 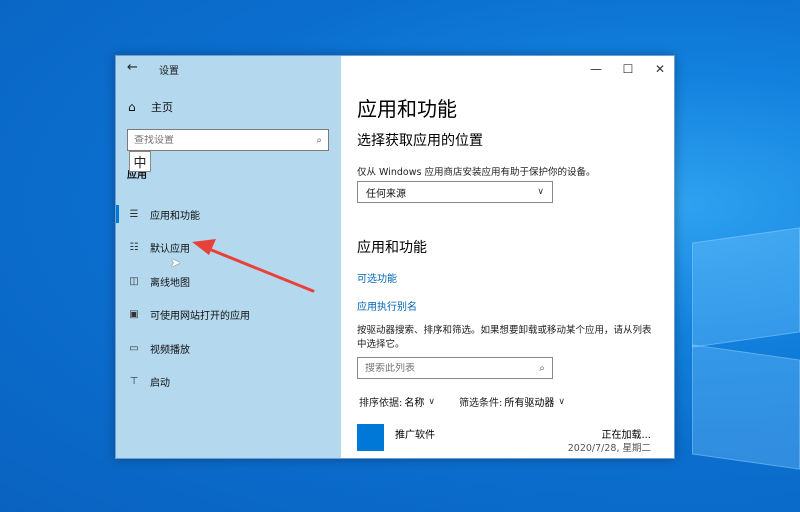 What do you see at coordinates (386, 194) in the screenshot?
I see `dropdown-value: 任何来源` at bounding box center [386, 194].